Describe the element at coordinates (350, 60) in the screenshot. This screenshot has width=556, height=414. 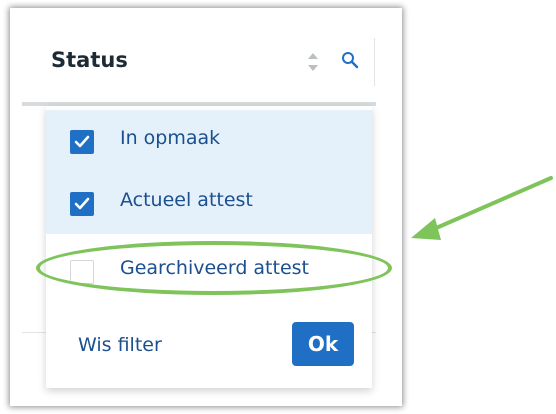
I see `search-icon` at that location.